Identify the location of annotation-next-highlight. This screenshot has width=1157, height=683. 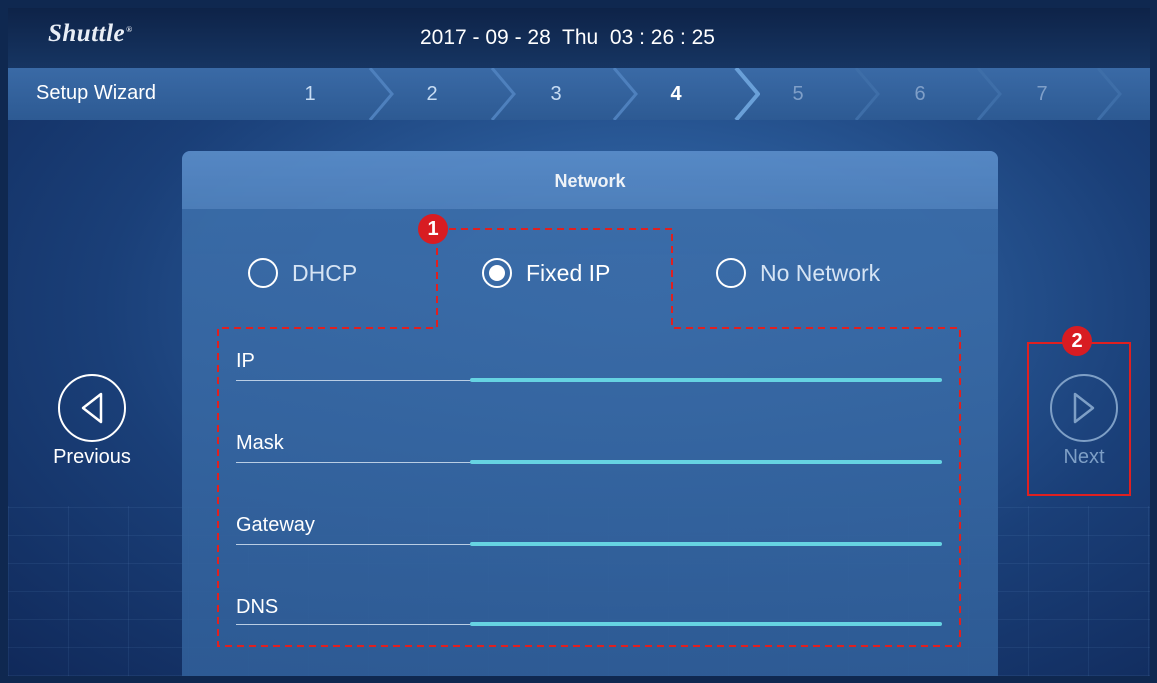
(1079, 419).